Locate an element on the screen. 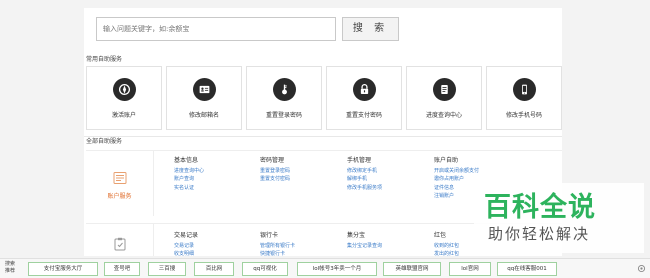 The width and height of the screenshot is (650, 278). recommend-chip: 支付宝服务大厅 is located at coordinates (63, 269).